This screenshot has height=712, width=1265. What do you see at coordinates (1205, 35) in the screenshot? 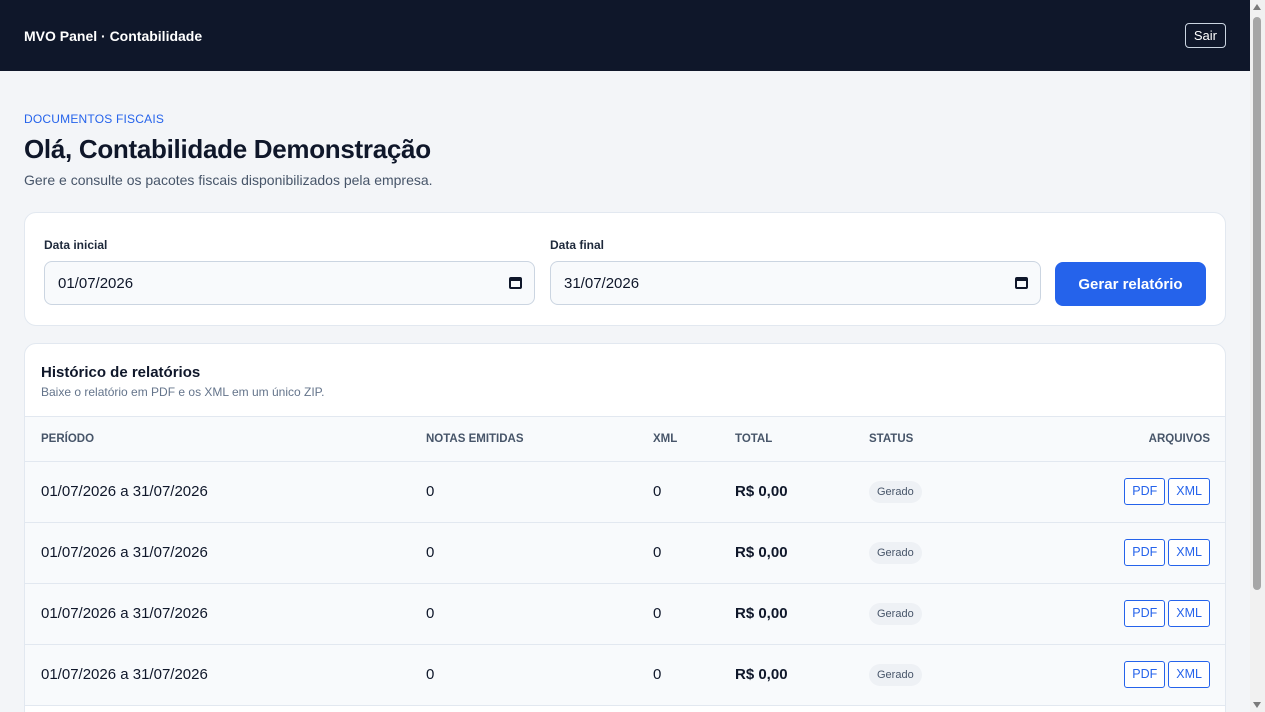
I see `logout-button: Sair` at bounding box center [1205, 35].